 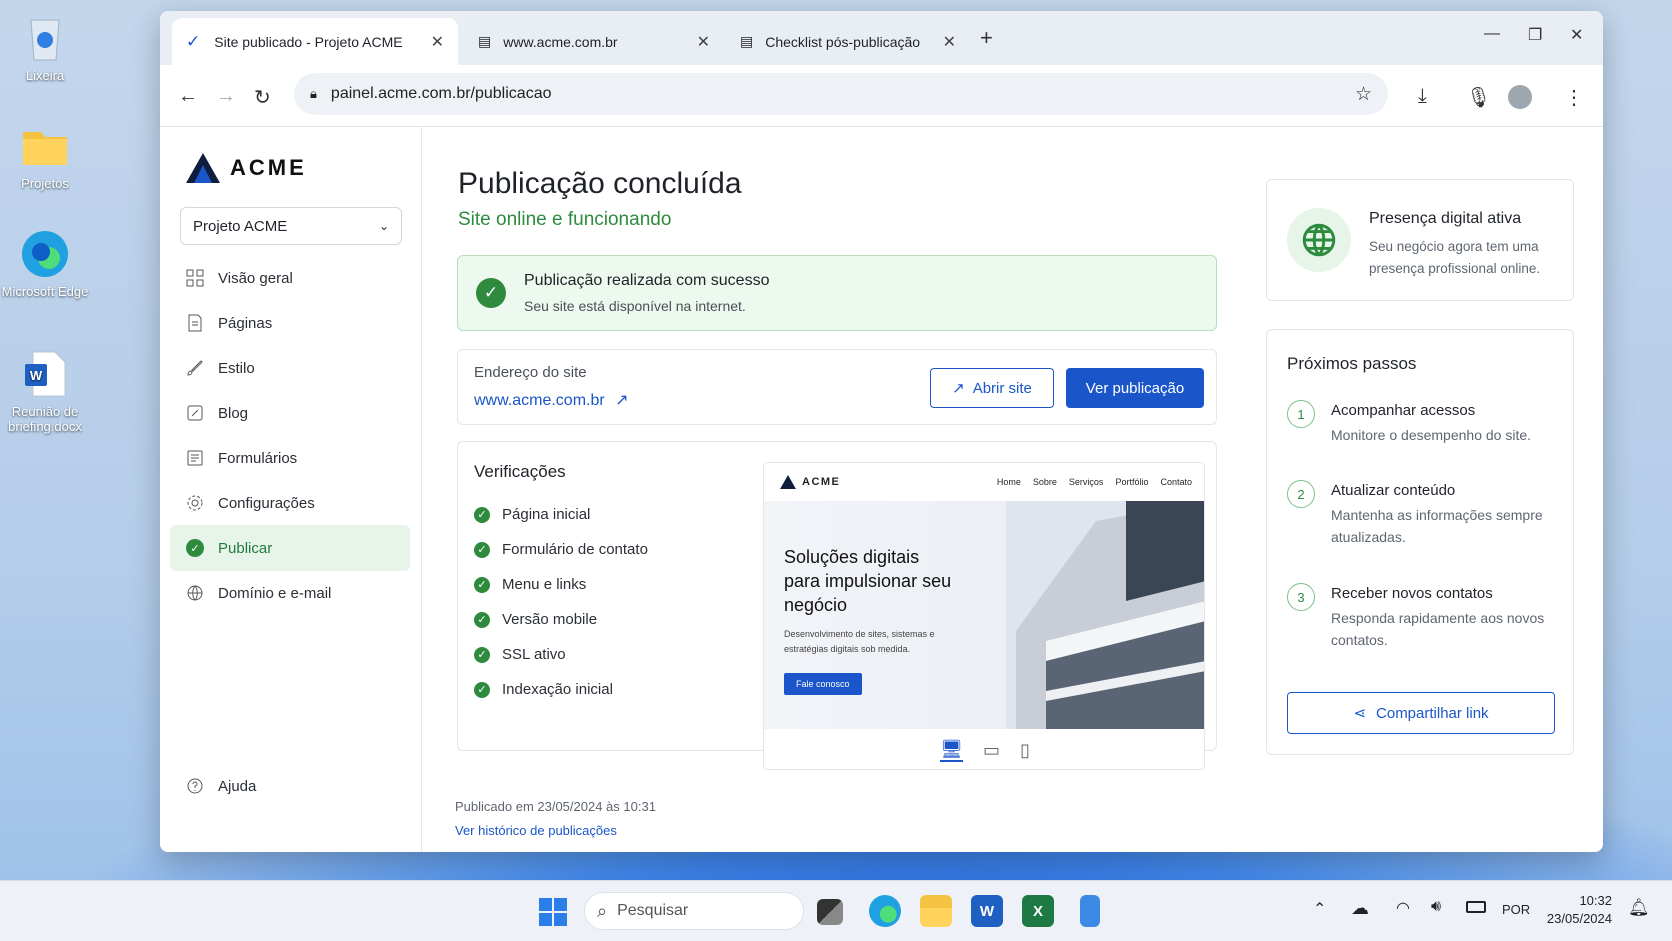 I want to click on microphone-icon: 🎙︎, so click(x=1478, y=97).